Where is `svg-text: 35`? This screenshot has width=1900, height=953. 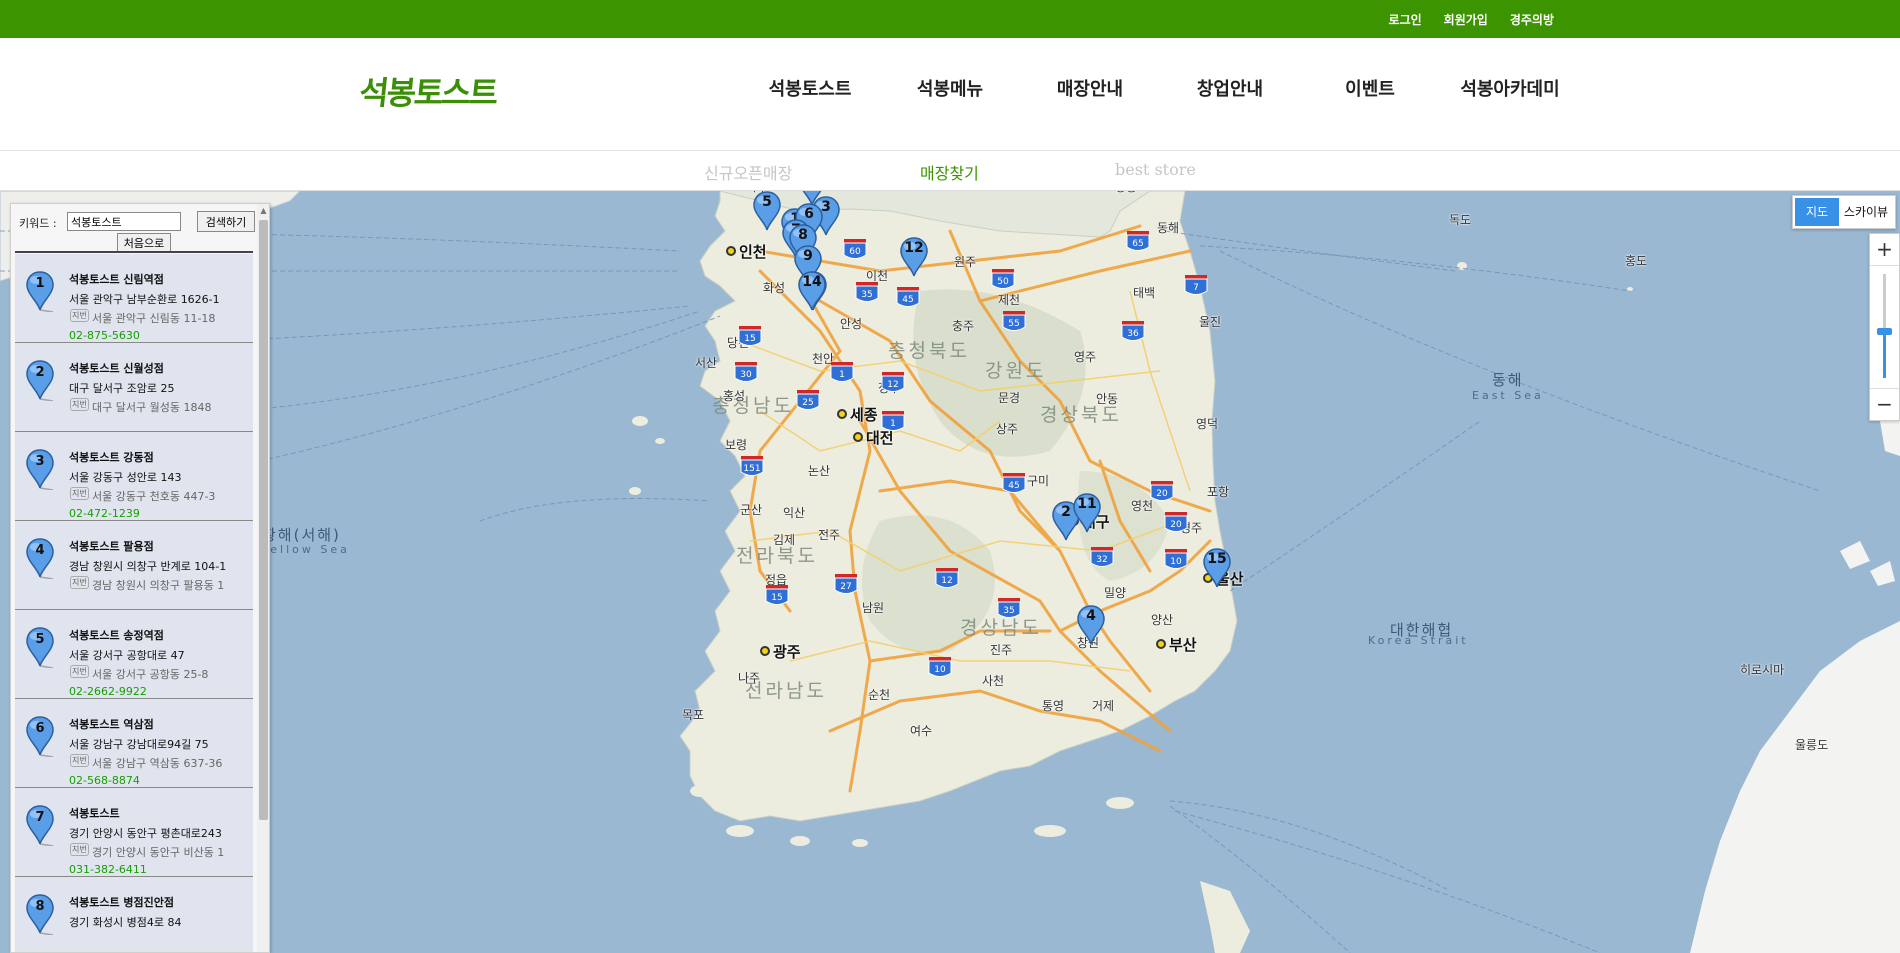
svg-text: 35 is located at coordinates (1008, 611).